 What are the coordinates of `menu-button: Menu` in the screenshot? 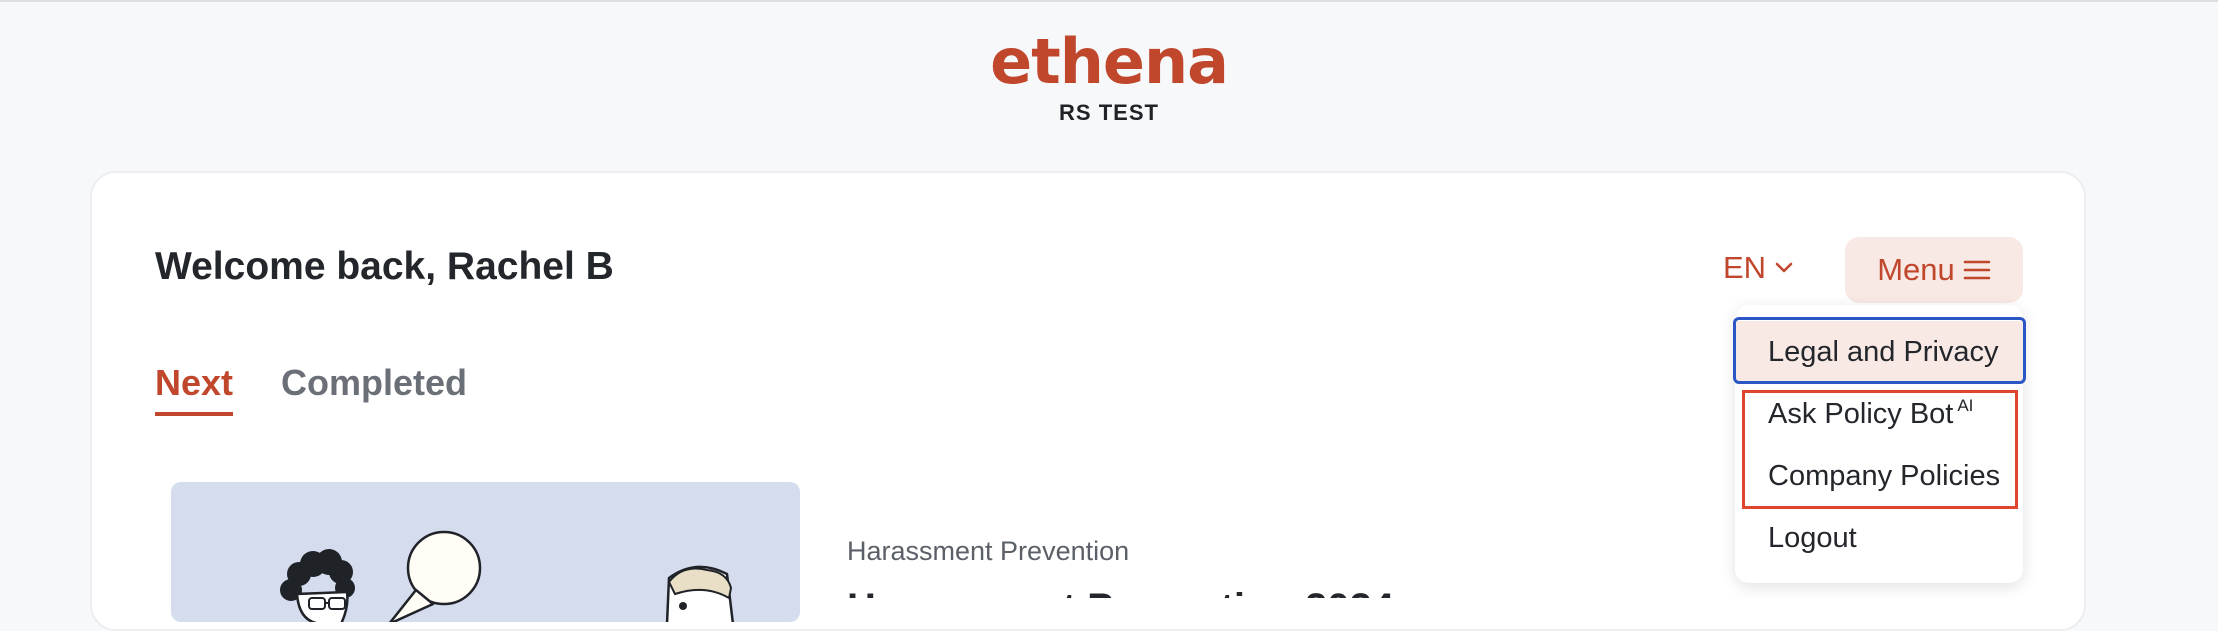 It's located at (1934, 270).